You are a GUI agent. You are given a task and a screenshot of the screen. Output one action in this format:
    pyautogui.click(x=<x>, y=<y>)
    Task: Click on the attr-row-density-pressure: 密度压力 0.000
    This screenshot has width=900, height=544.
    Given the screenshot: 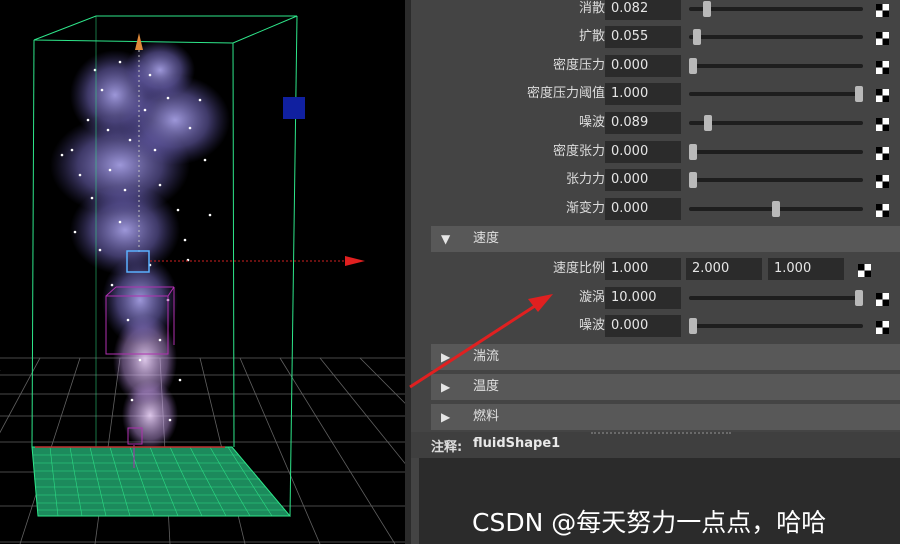 What is the action you would take?
    pyautogui.click(x=655, y=66)
    